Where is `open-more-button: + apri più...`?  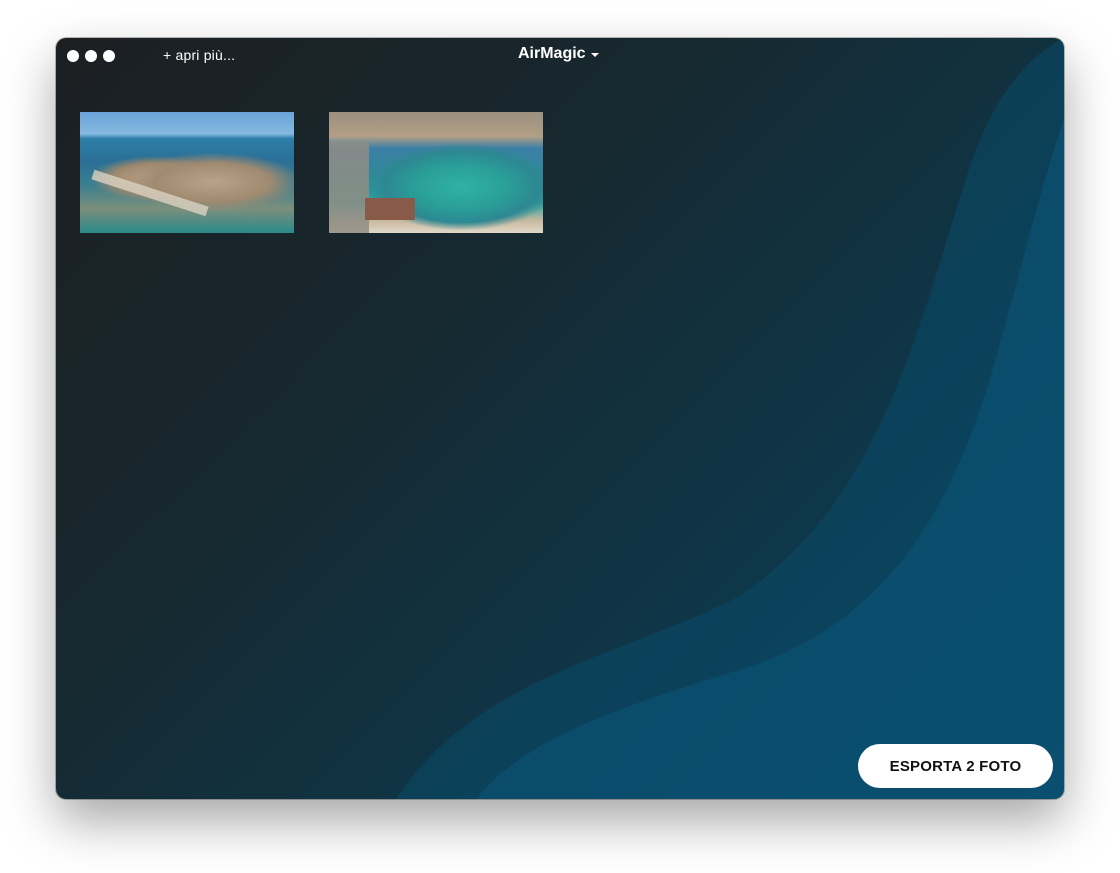 open-more-button: + apri più... is located at coordinates (199, 55).